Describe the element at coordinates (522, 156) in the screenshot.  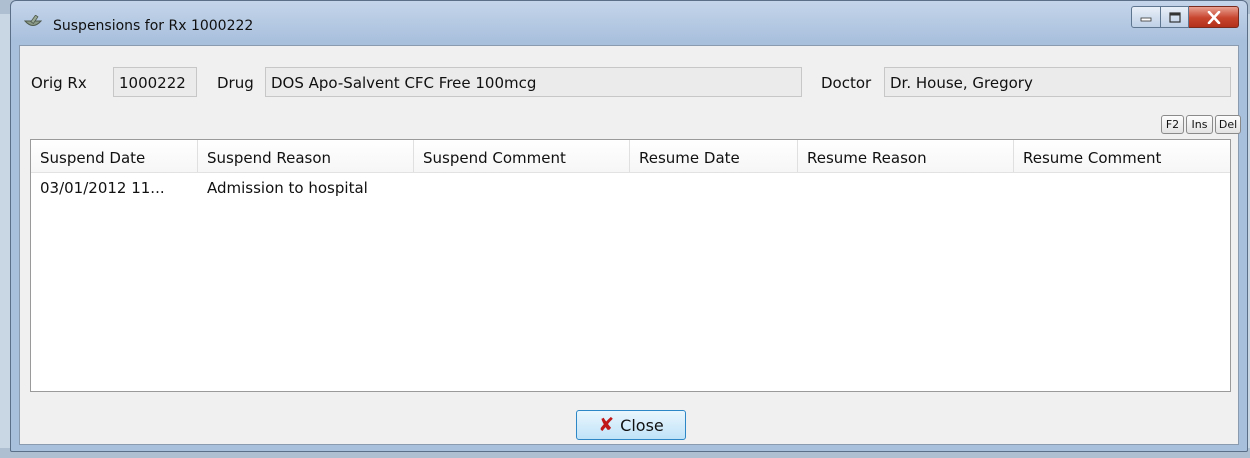
I see `column-header-suspend-comment: Suspend Comment` at that location.